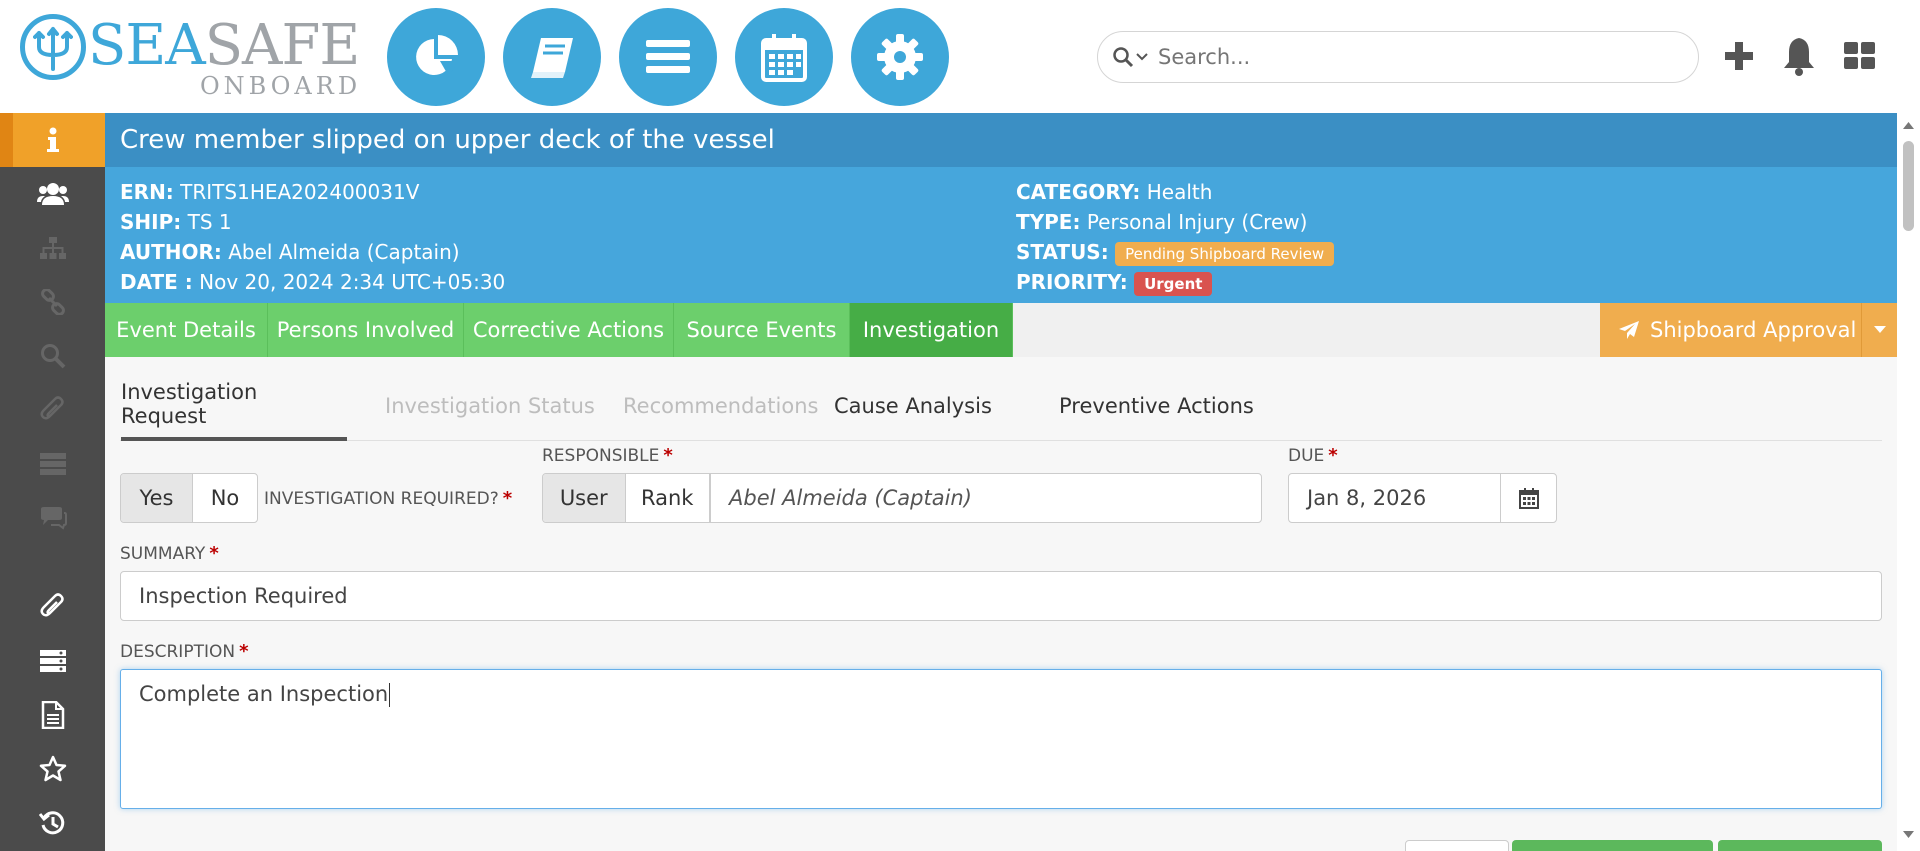 The width and height of the screenshot is (1920, 851). Describe the element at coordinates (52, 823) in the screenshot. I see `sidebar-item-history` at that location.